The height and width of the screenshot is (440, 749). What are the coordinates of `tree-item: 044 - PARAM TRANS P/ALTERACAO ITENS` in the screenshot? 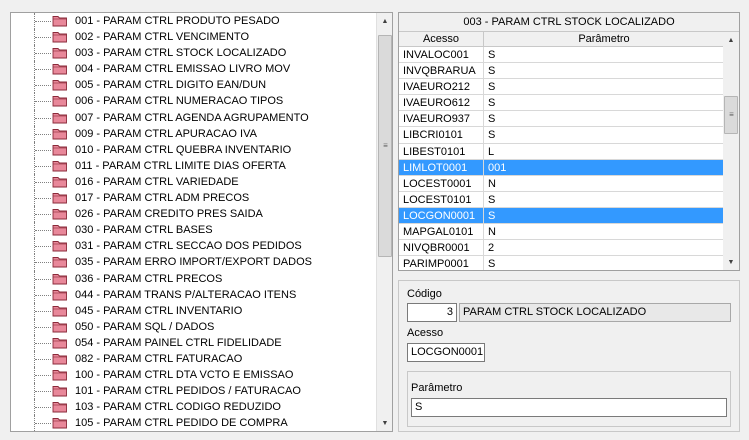 It's located at (194, 294).